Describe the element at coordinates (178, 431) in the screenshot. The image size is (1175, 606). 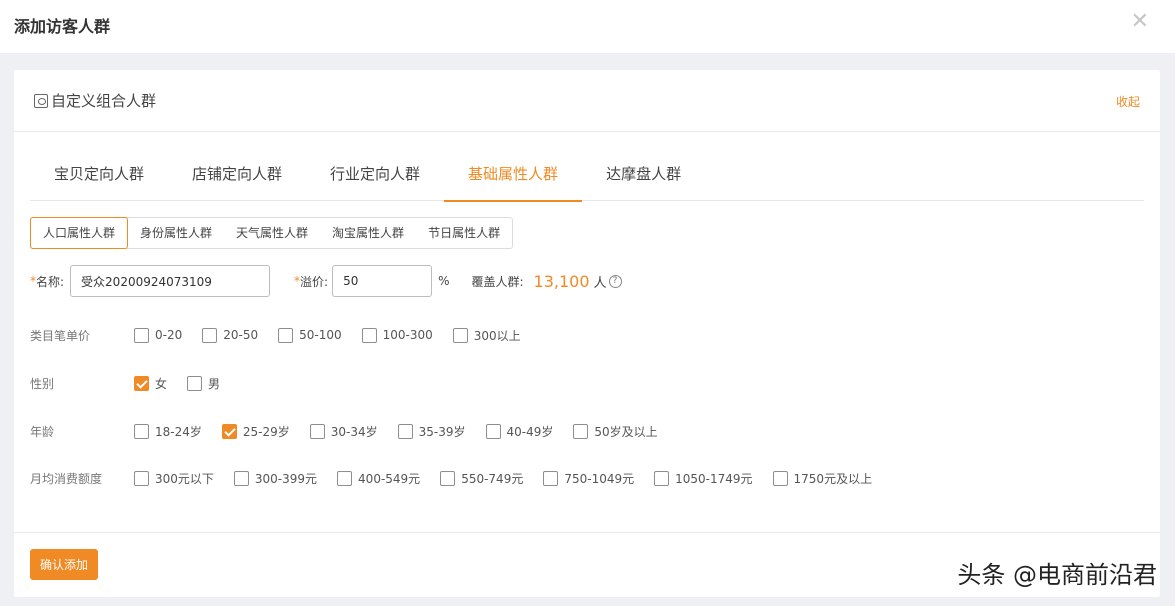
I see `option-label: 18-24岁` at that location.